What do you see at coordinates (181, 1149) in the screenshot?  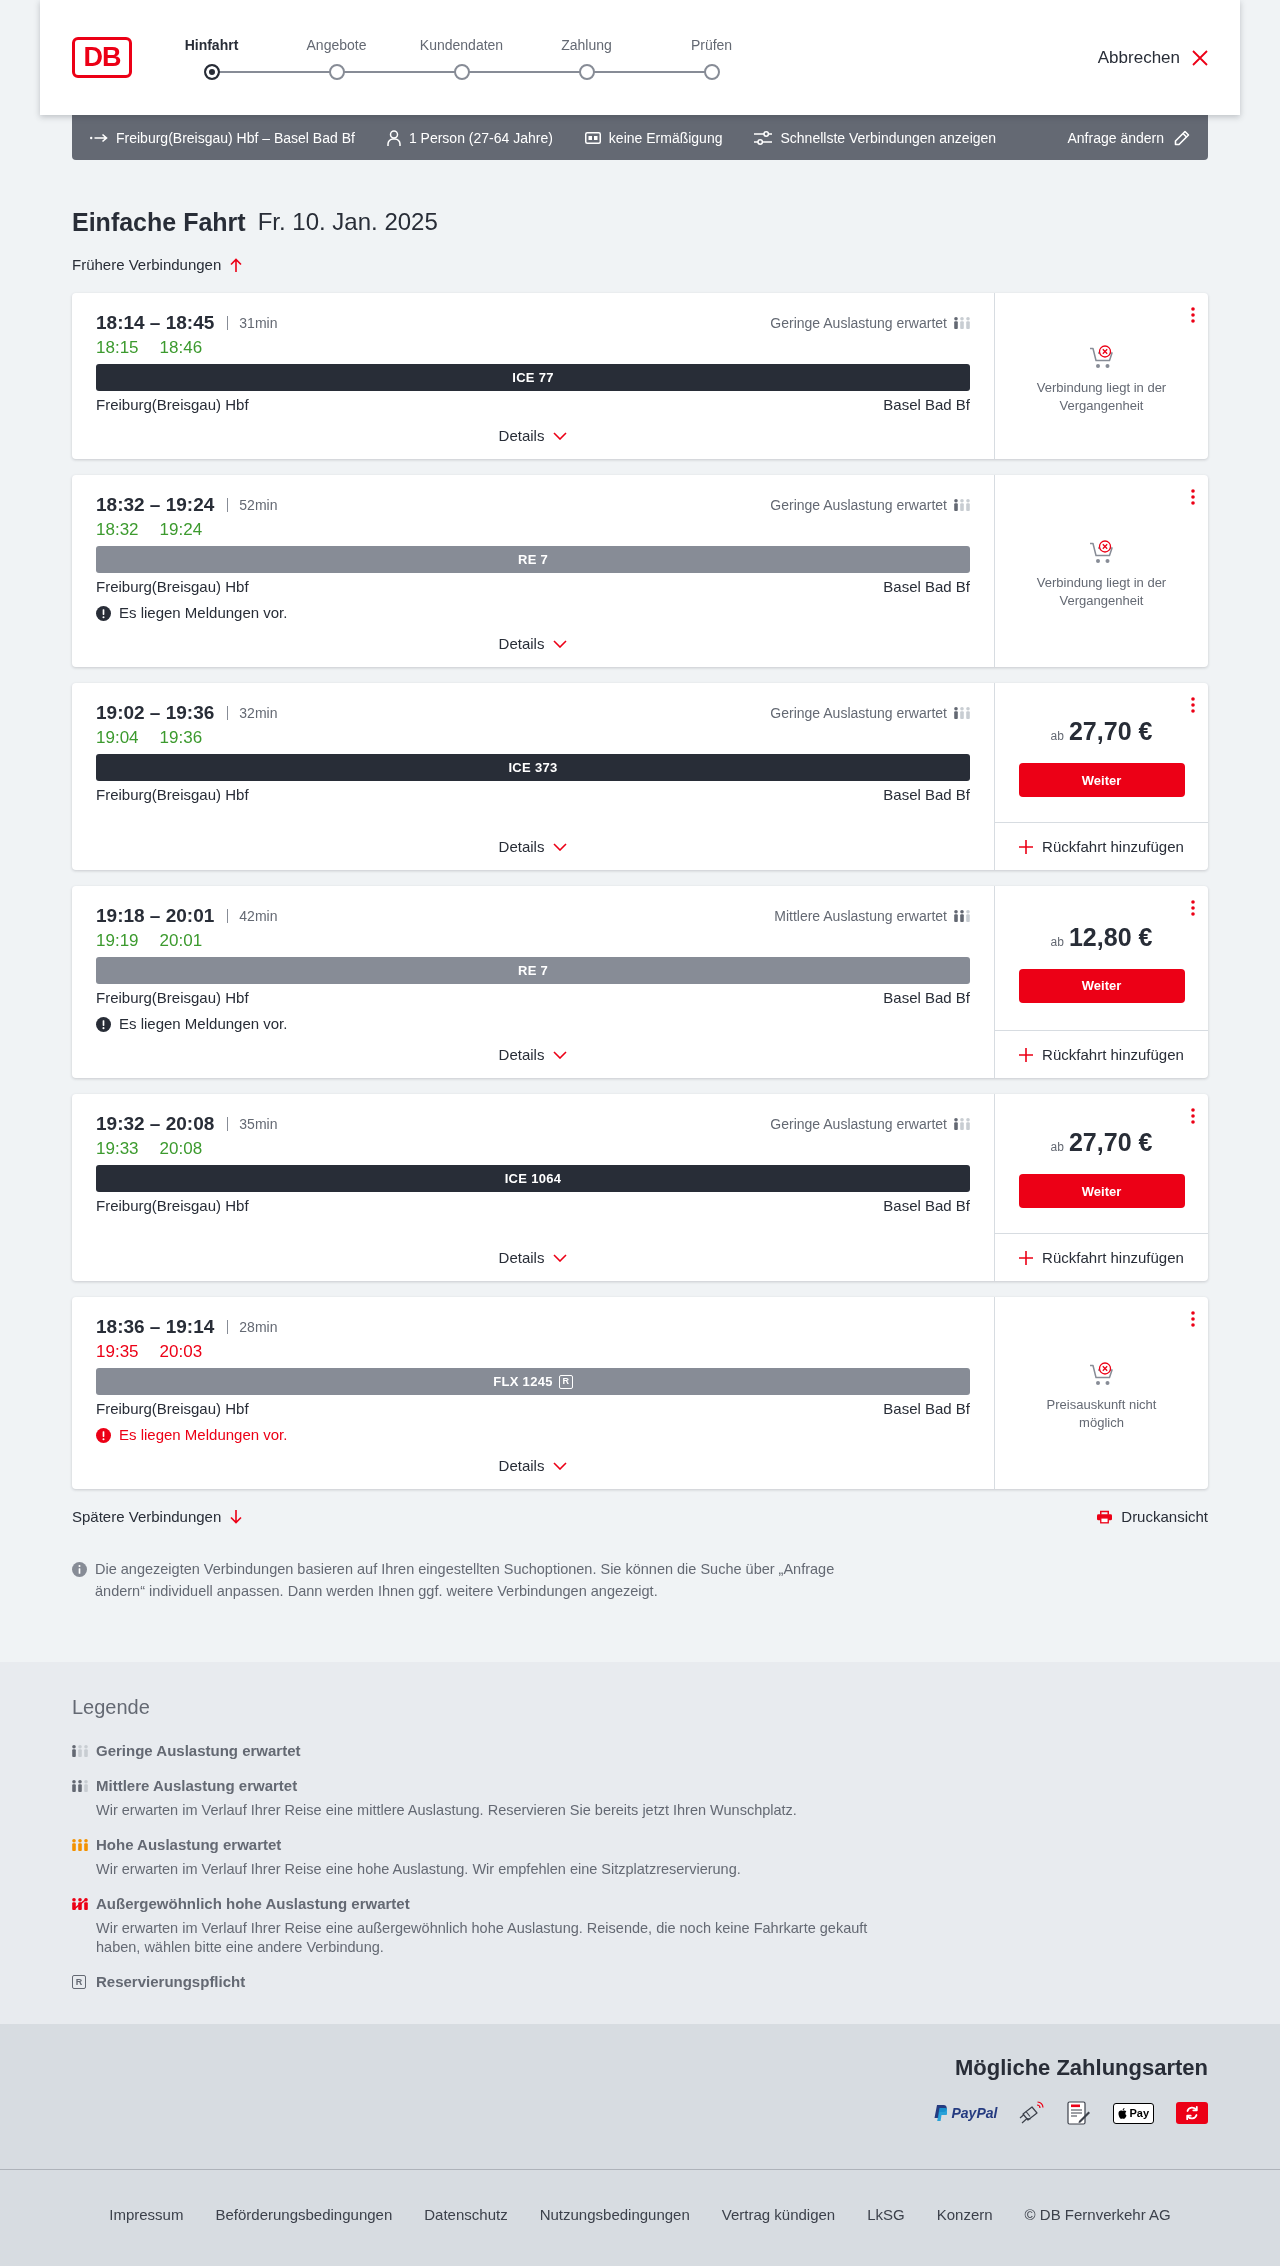 I see `realtime-arrival: 20:08` at bounding box center [181, 1149].